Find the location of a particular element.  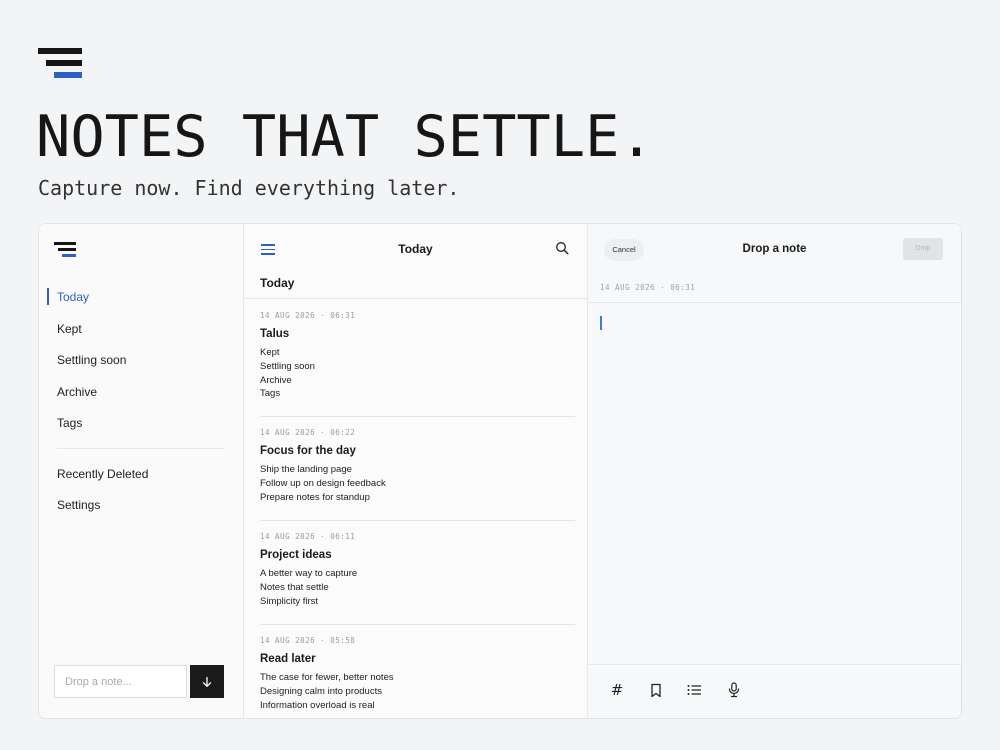

list-header: Today is located at coordinates (415, 249).